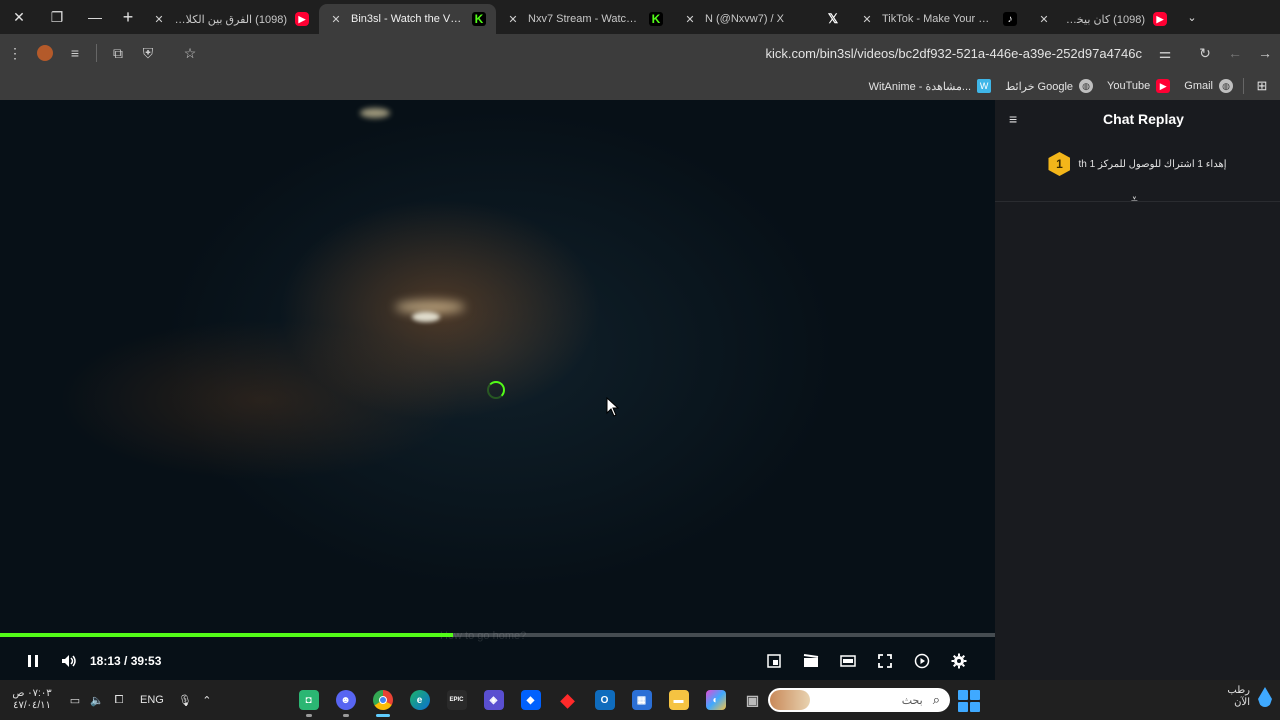 Image resolution: width=1280 pixels, height=720 pixels. I want to click on weather-time: الآن, so click(1242, 702).